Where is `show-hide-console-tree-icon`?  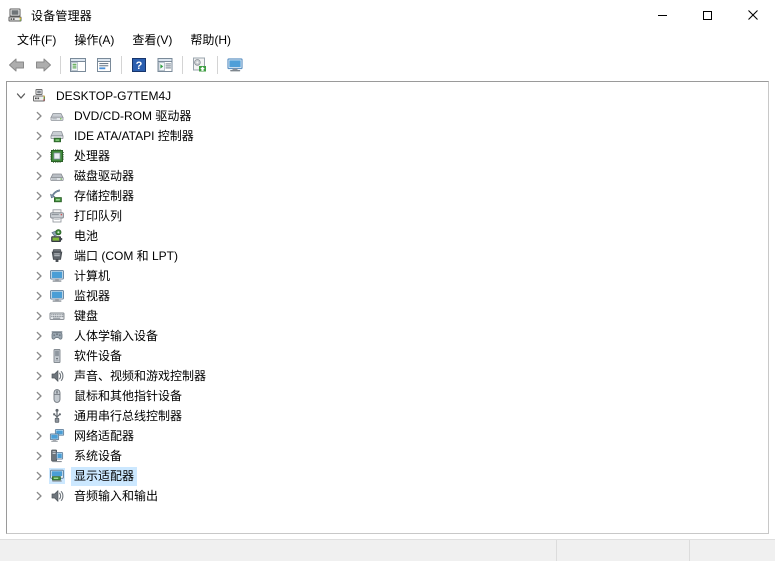
show-hide-console-tree-icon is located at coordinates (78, 65).